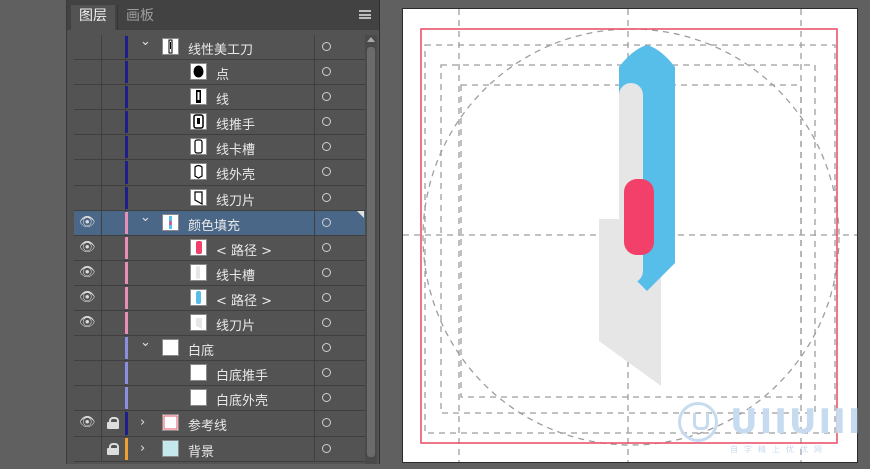  I want to click on layer-row: 👁 线外壳, so click(219, 173).